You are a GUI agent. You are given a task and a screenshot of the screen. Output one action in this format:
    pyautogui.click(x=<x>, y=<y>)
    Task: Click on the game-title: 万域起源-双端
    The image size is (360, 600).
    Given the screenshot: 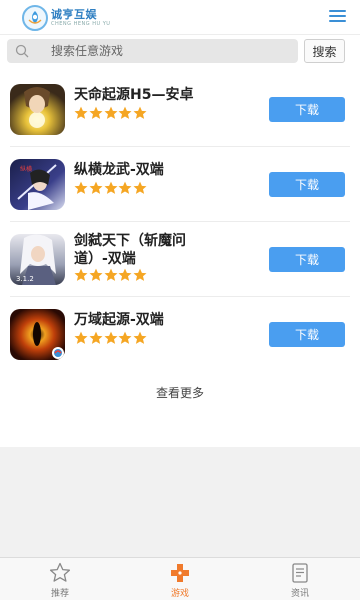 What is the action you would take?
    pyautogui.click(x=139, y=320)
    